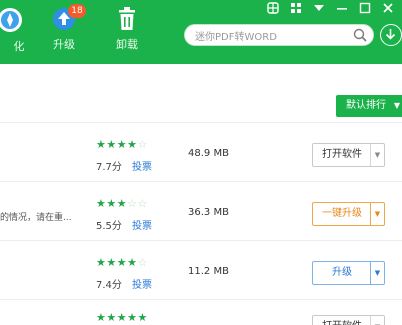  What do you see at coordinates (208, 212) in the screenshot?
I see `file-size: 36.3 MB` at bounding box center [208, 212].